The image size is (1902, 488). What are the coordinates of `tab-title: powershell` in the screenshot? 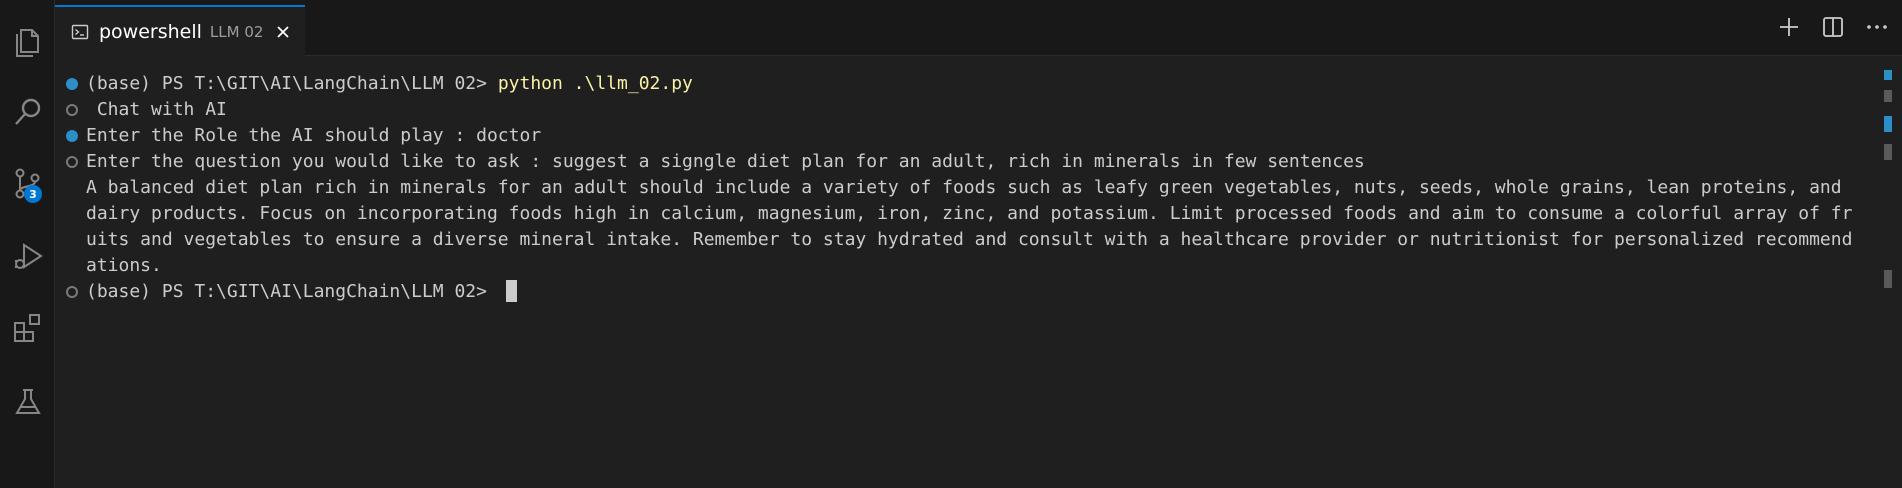 It's located at (150, 31).